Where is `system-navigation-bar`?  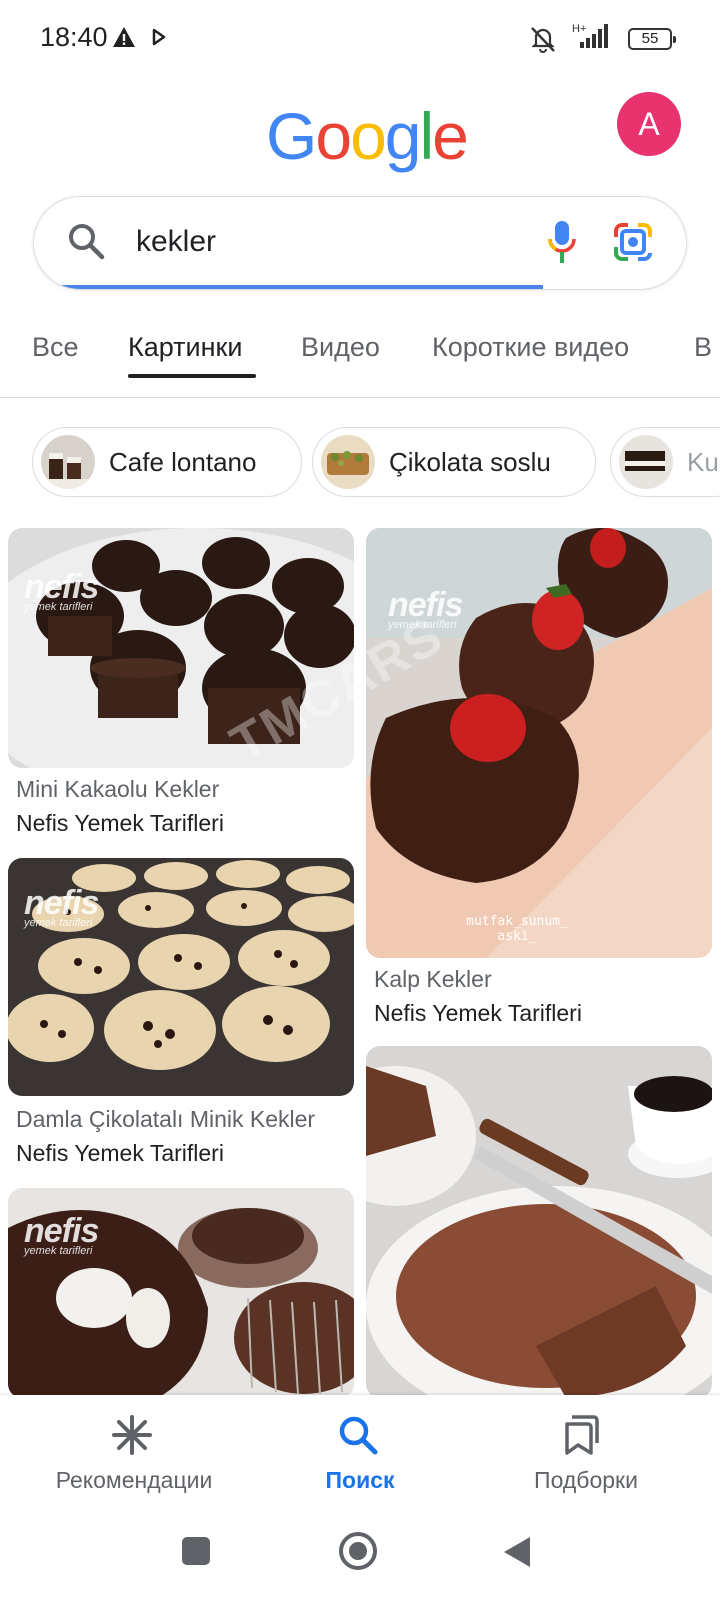
system-navigation-bar is located at coordinates (360, 1558).